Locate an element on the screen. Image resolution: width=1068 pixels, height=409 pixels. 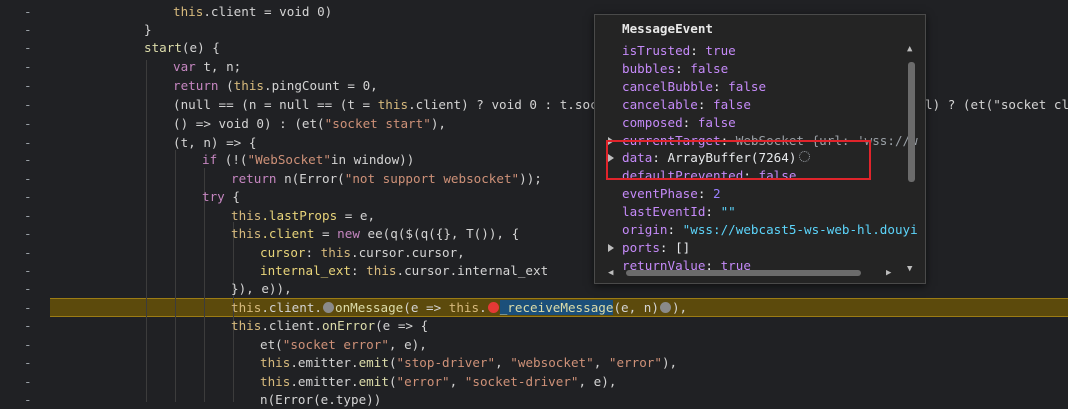
code-token: (e) { is located at coordinates (200, 47).